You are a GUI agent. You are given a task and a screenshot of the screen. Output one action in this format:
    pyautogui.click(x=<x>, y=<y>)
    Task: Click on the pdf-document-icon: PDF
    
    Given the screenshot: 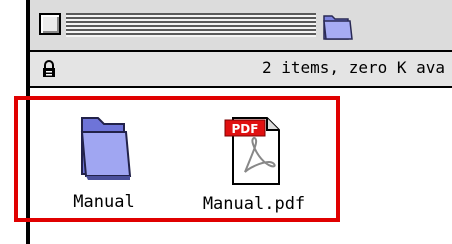 What is the action you would take?
    pyautogui.click(x=252, y=151)
    